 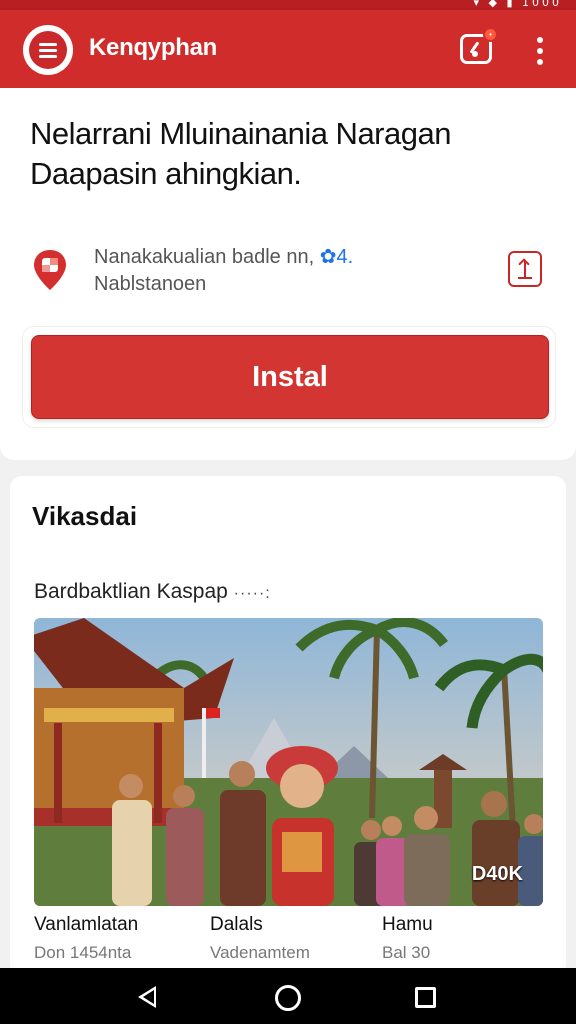 I want to click on caption-subtitle: Vadenamtem, so click(x=260, y=952).